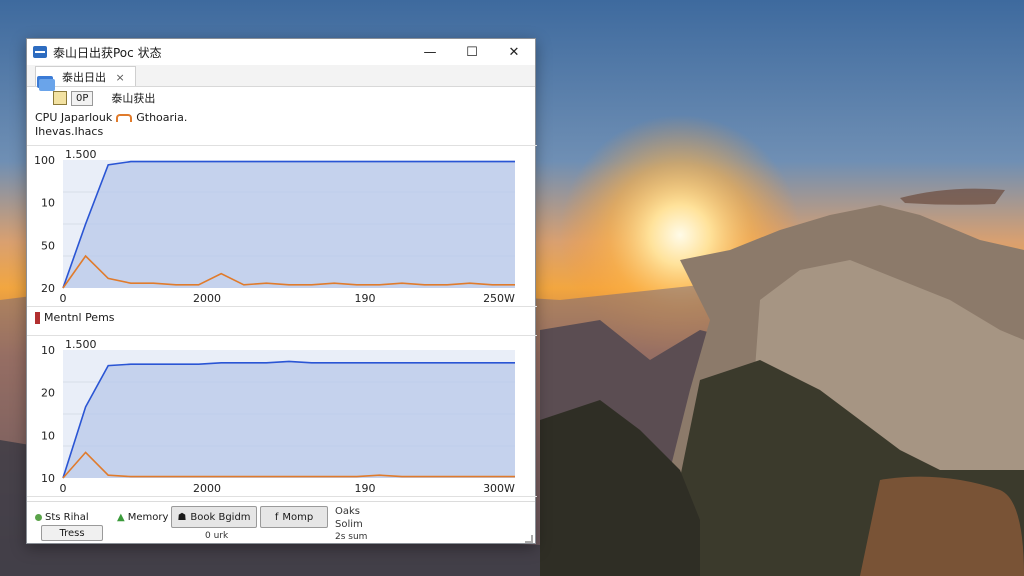 The image size is (1024, 576). What do you see at coordinates (48, 288) in the screenshot?
I see `cpu-y-tick-label: 20` at bounding box center [48, 288].